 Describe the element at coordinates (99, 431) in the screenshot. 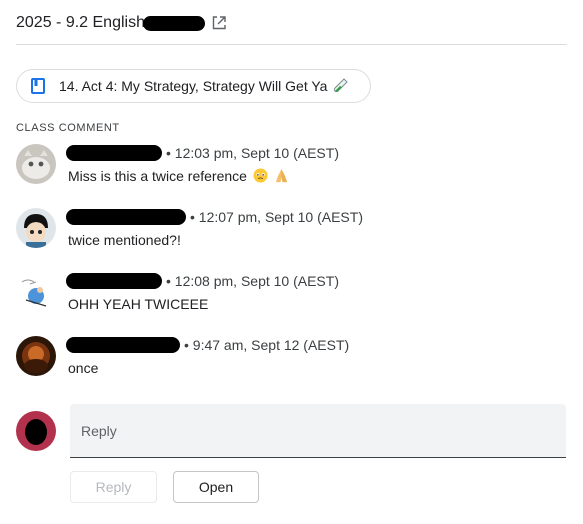

I see `reply-placeholder: Reply` at that location.